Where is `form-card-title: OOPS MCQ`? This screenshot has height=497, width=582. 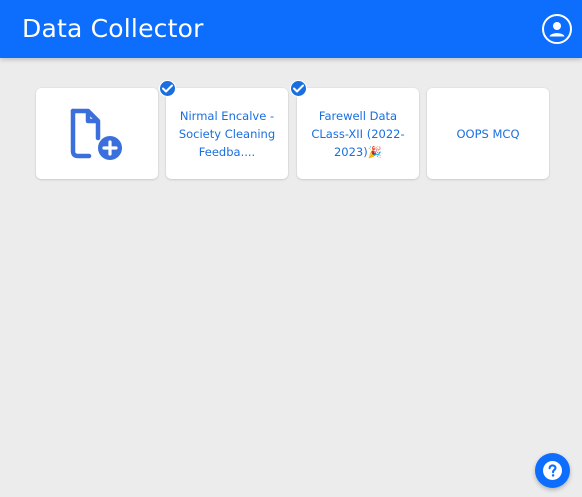
form-card-title: OOPS MCQ is located at coordinates (488, 133).